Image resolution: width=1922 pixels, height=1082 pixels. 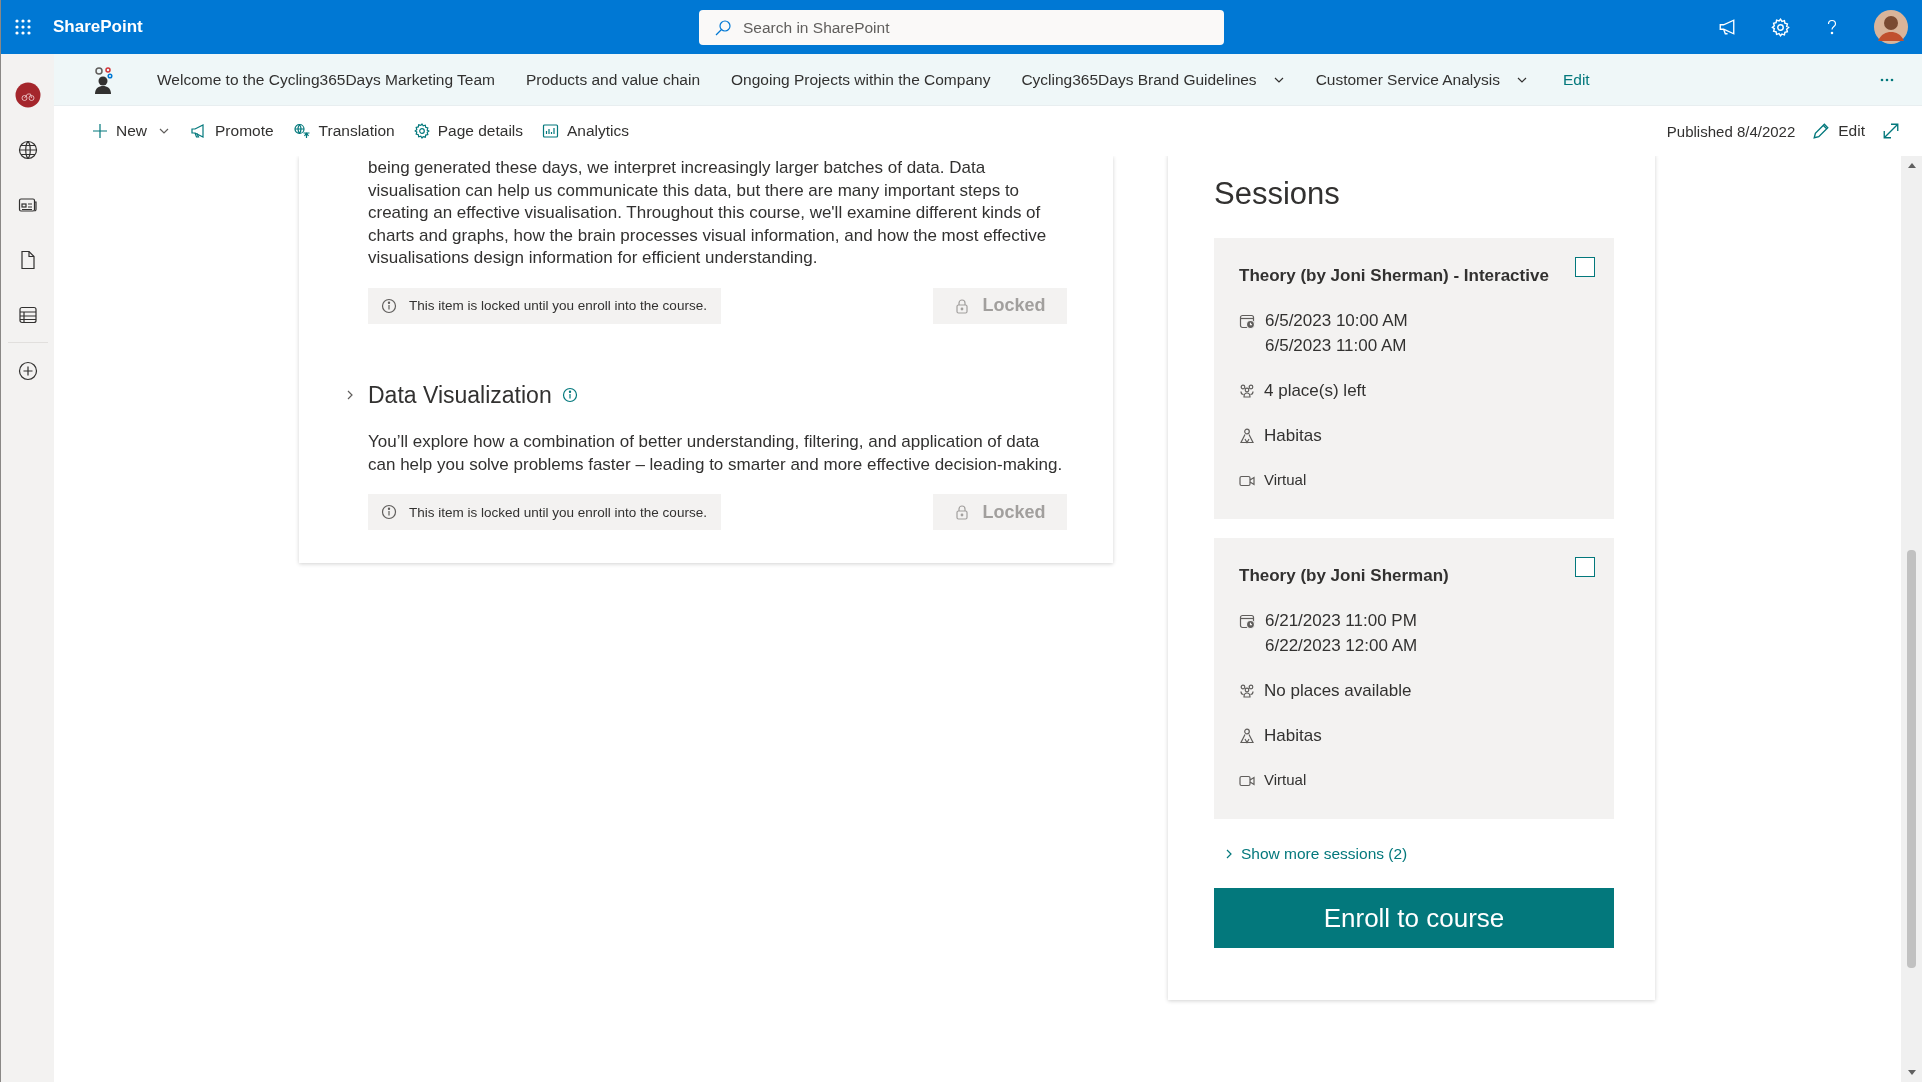 I want to click on nav-link: Customer Service Analysis, so click(x=1421, y=79).